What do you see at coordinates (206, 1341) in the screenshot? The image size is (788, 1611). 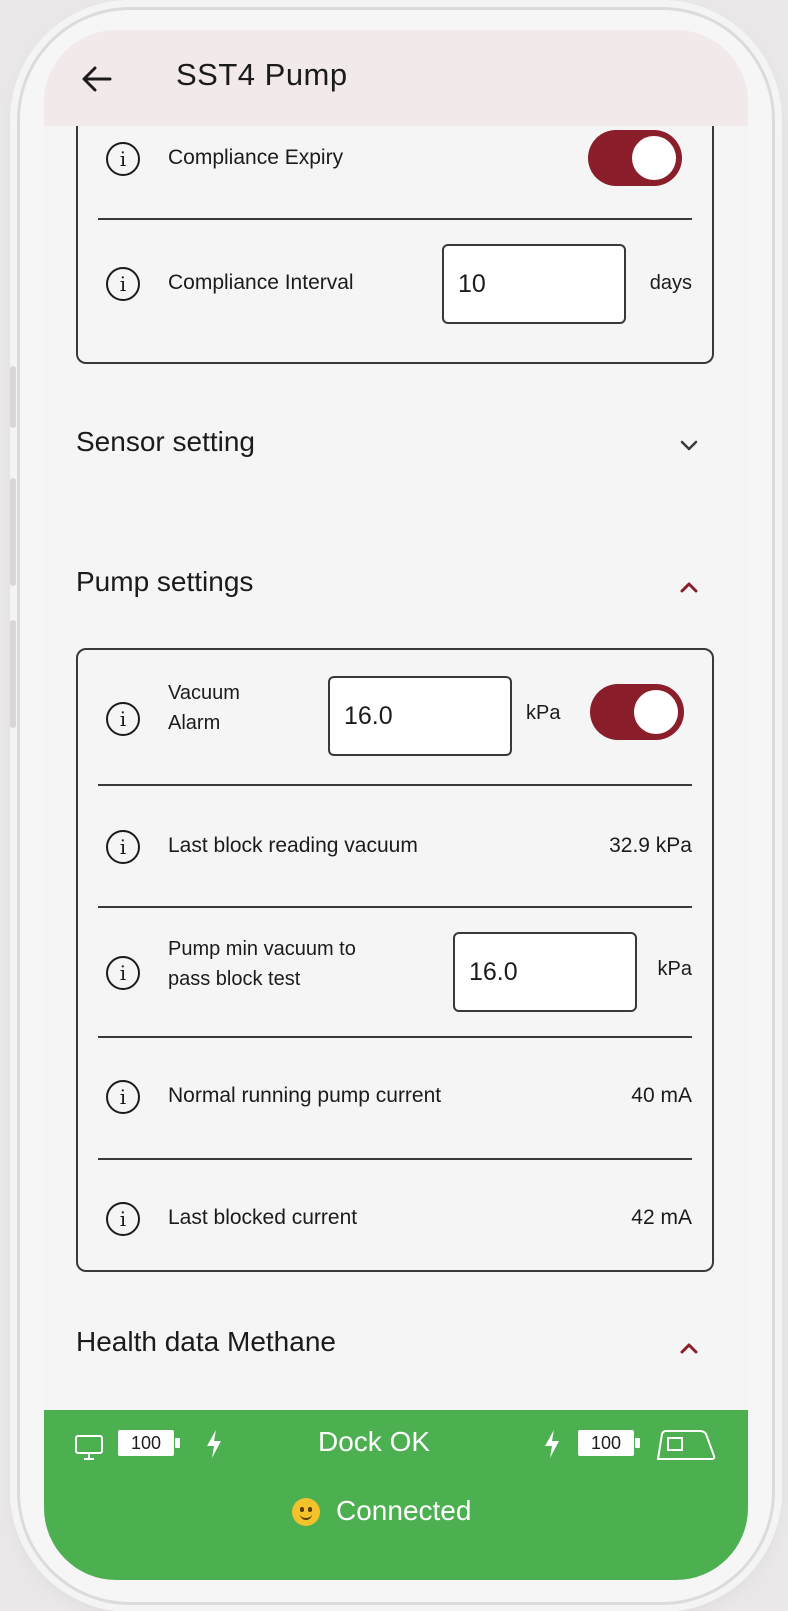 I see `health-data-title: Health data Methane` at bounding box center [206, 1341].